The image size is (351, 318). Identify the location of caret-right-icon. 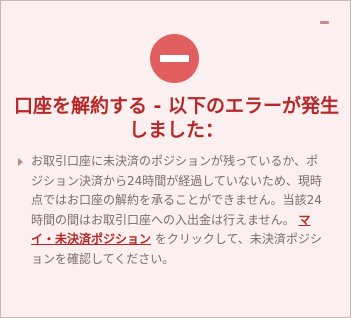
(20, 162).